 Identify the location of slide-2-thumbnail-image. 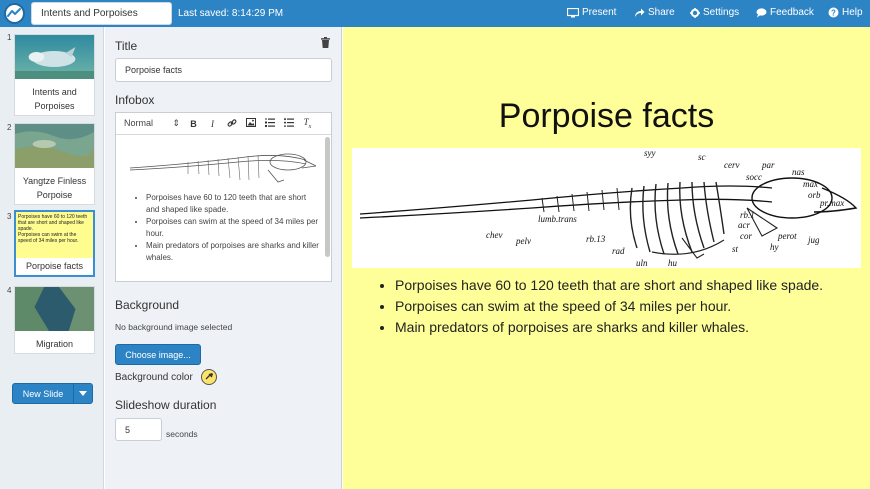
(54, 146).